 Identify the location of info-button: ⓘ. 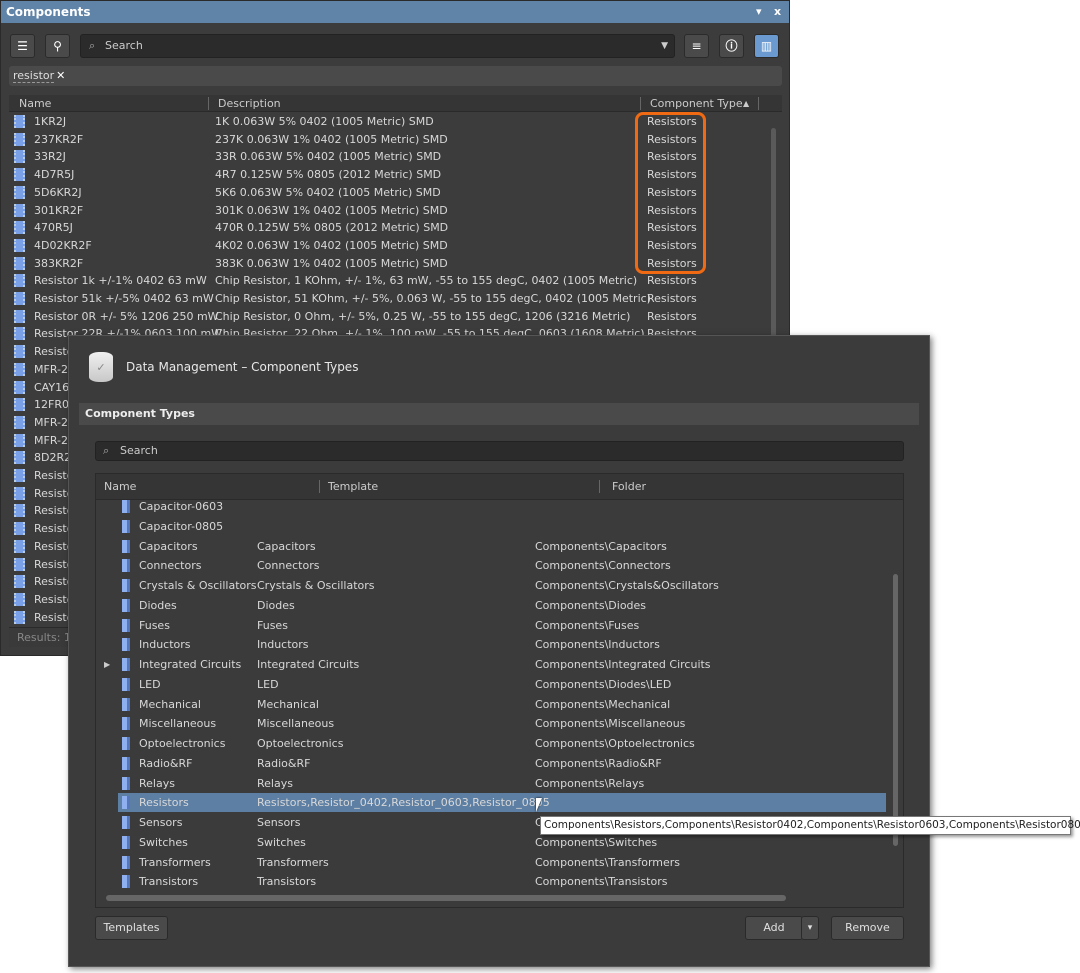
(731, 46).